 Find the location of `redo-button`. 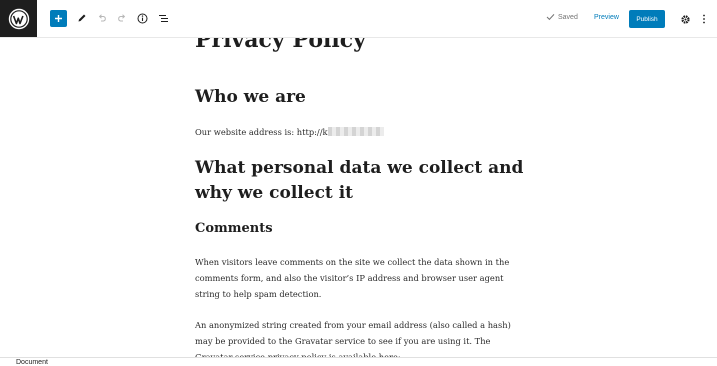

redo-button is located at coordinates (122, 18).